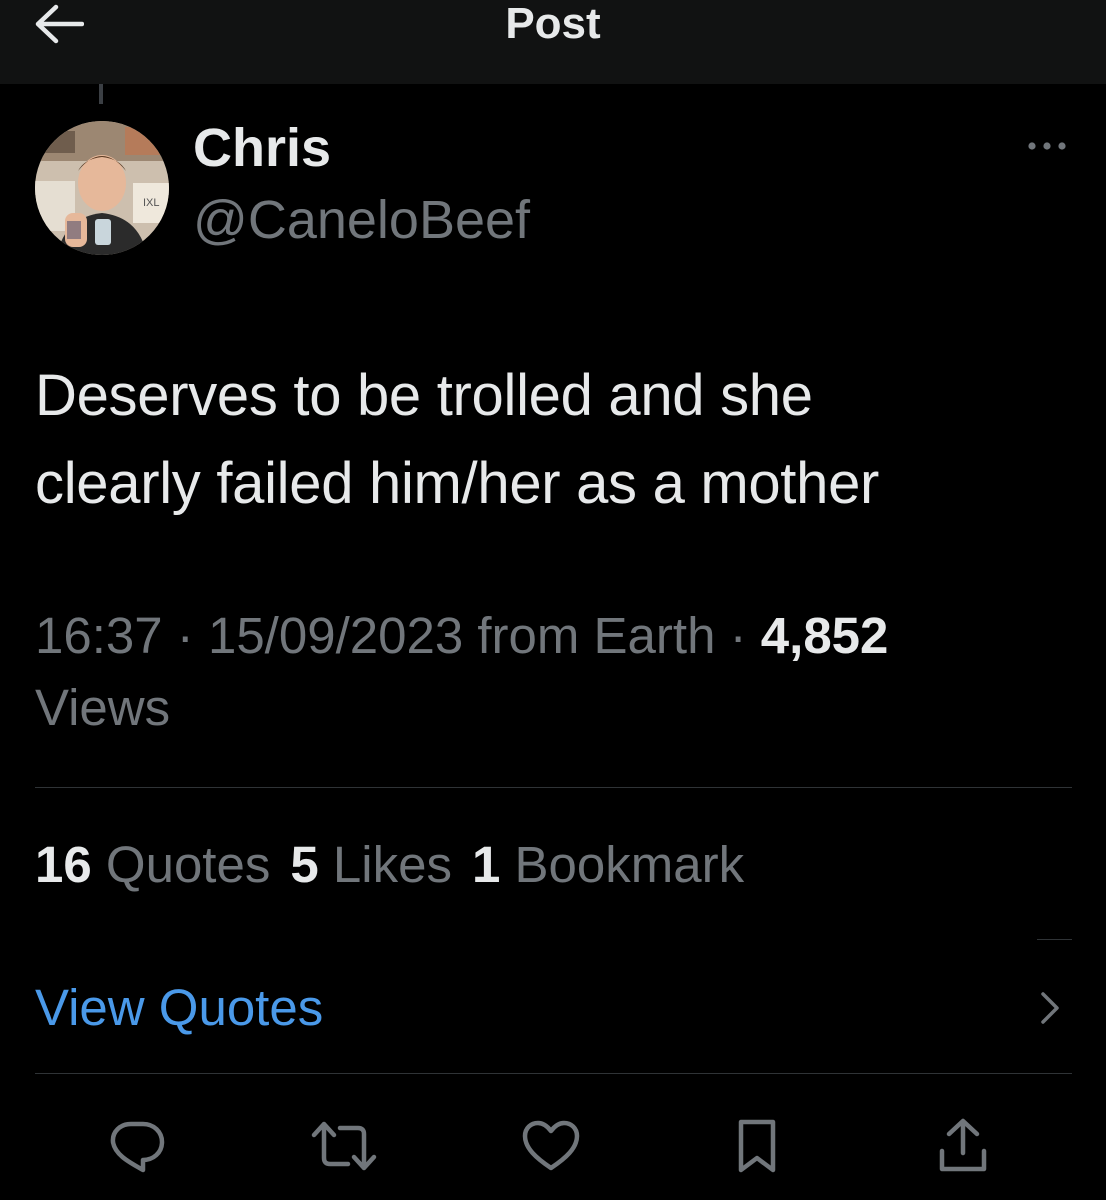  What do you see at coordinates (304, 864) in the screenshot?
I see `likes-count: 5` at bounding box center [304, 864].